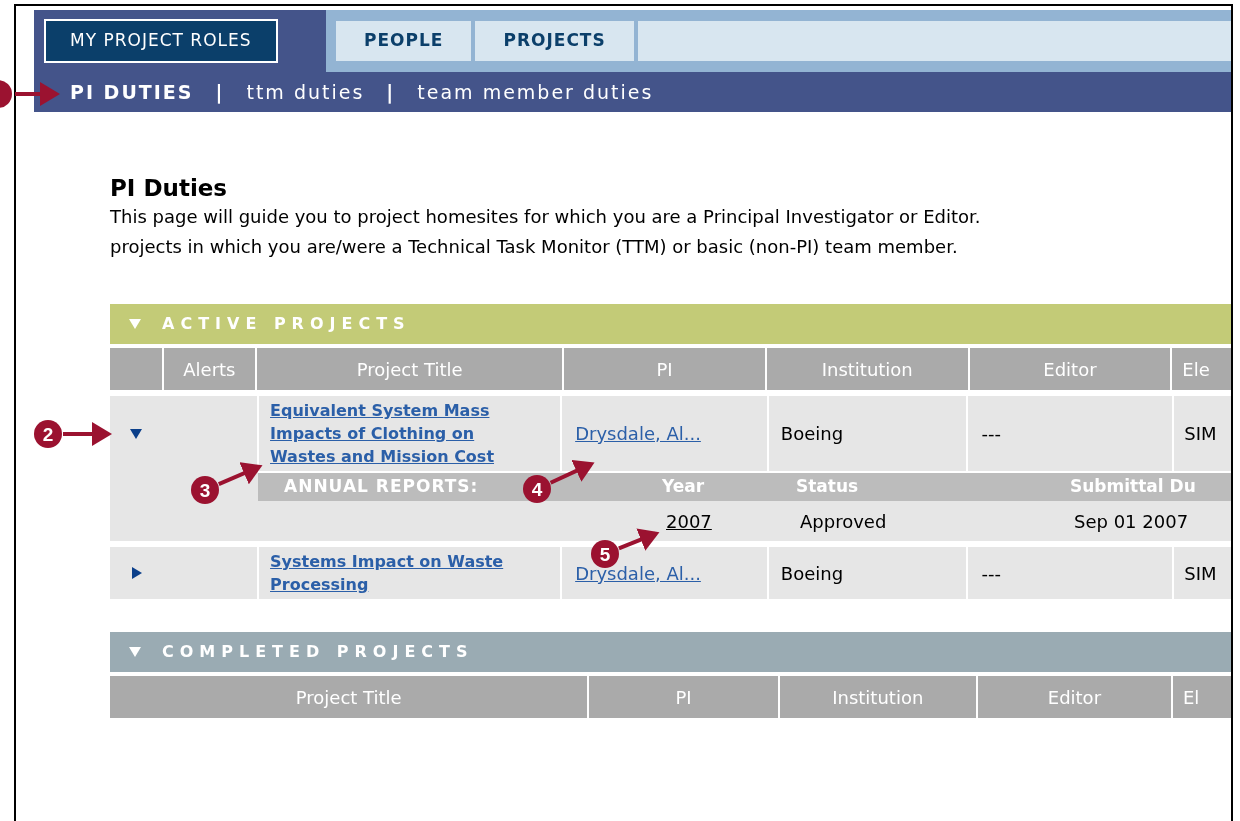  What do you see at coordinates (605, 554) in the screenshot?
I see `callout-marker: 5` at bounding box center [605, 554].